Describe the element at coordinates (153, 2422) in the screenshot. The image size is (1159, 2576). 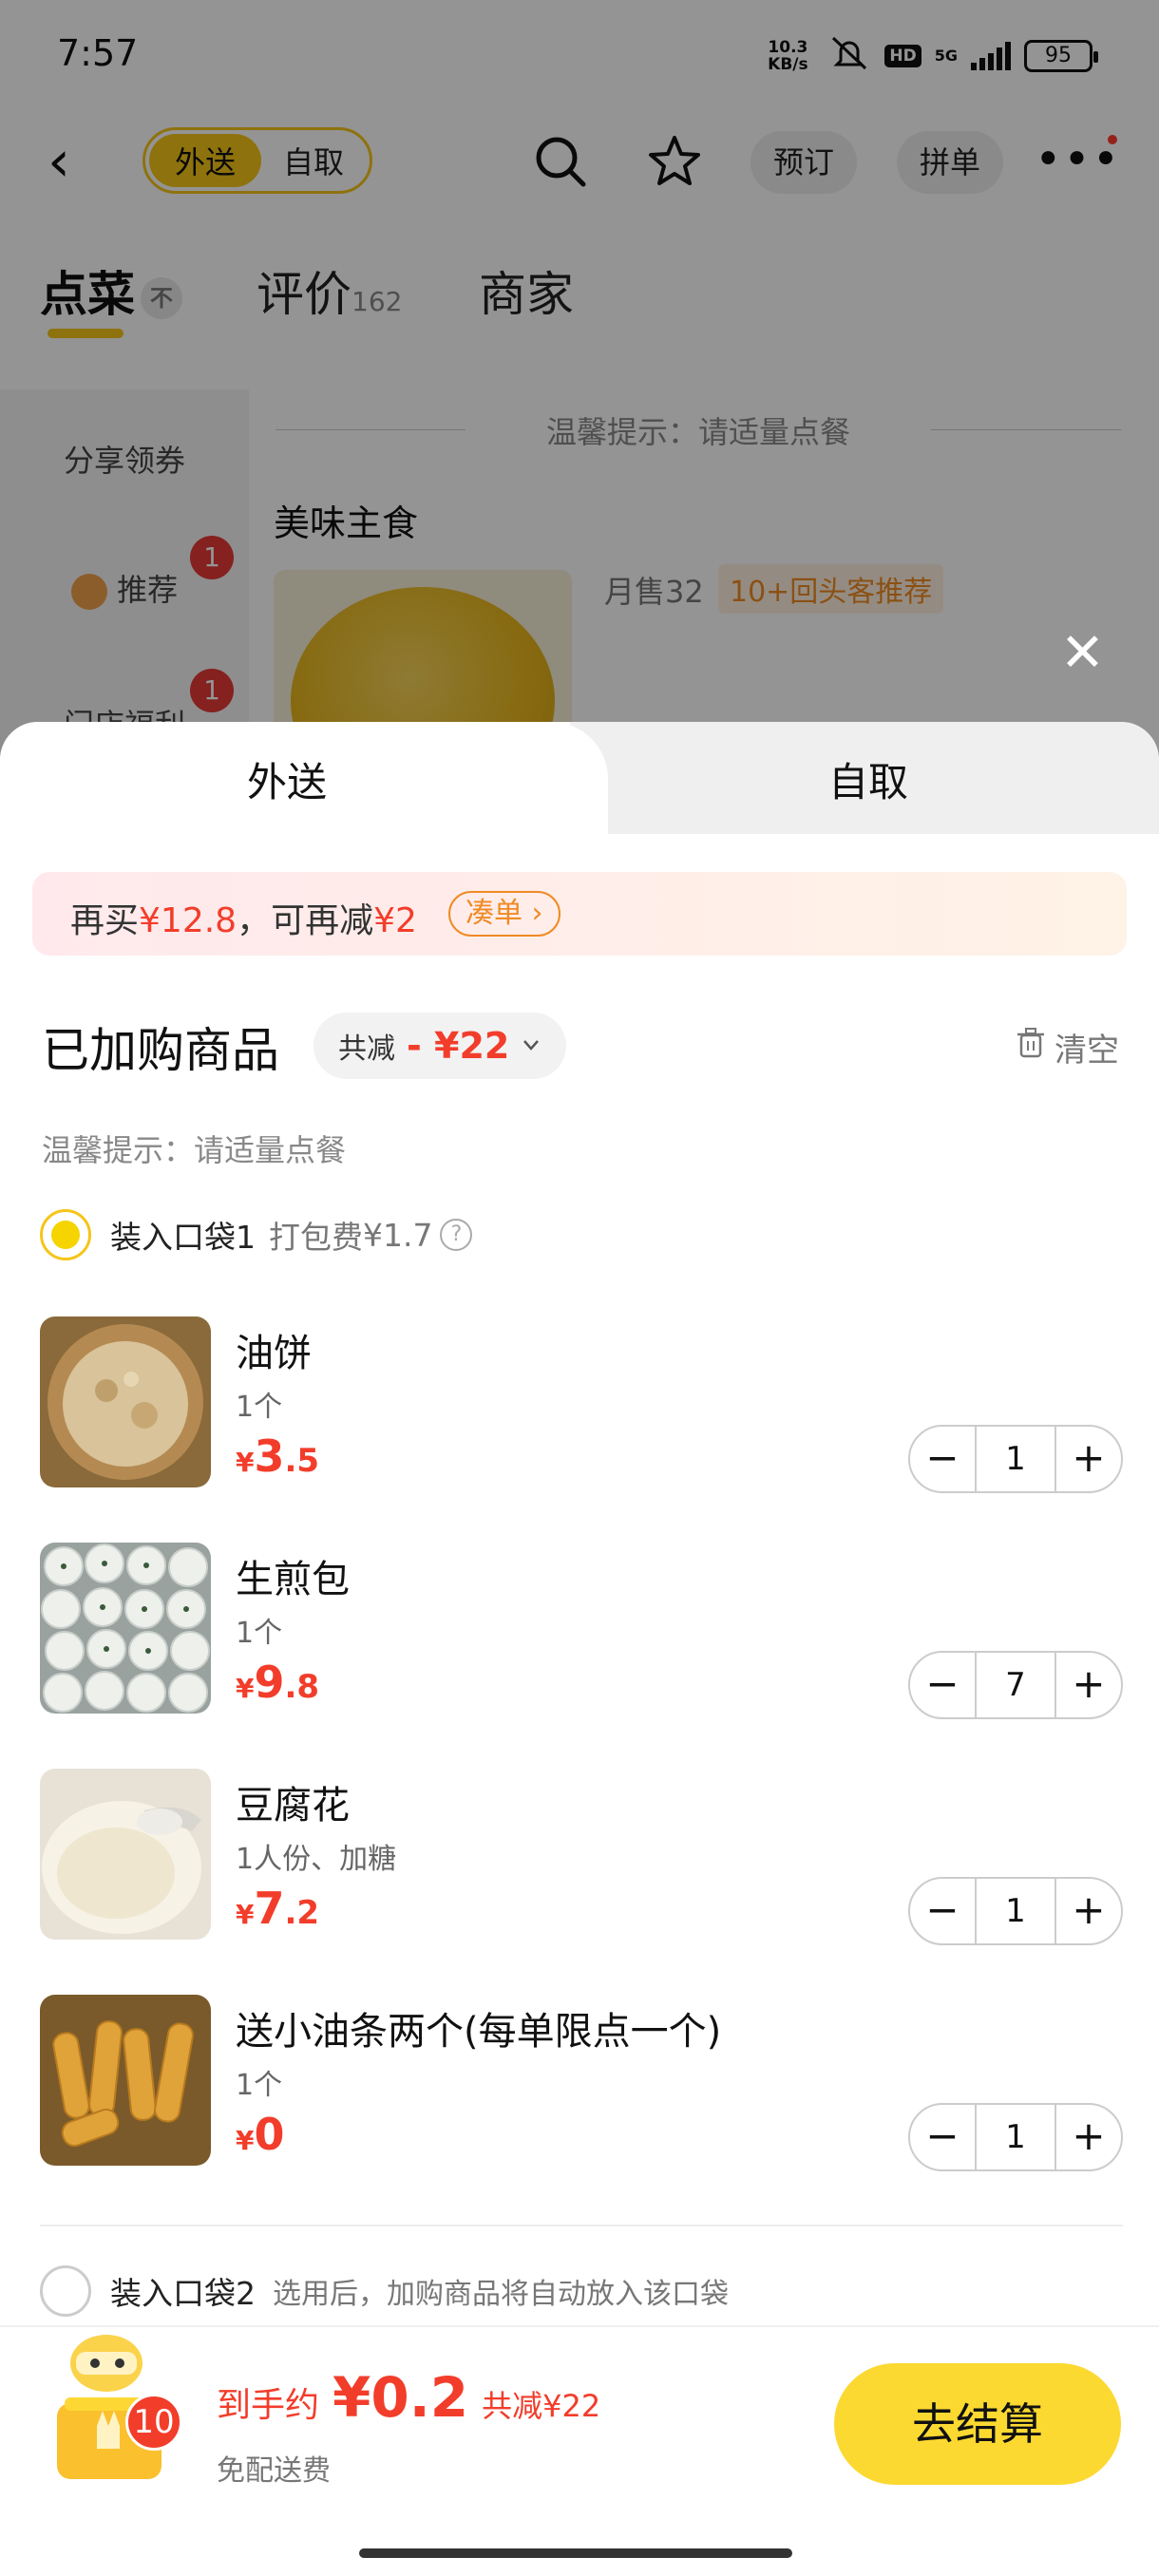
I see `cart-count-badge: 10` at that location.